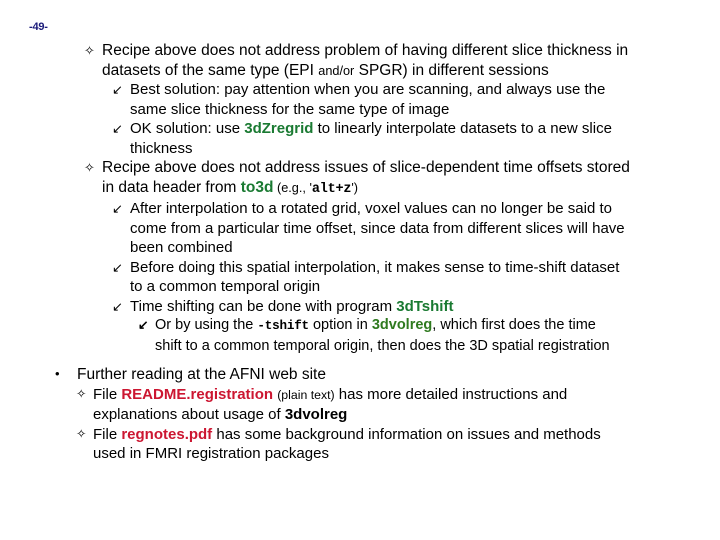  I want to click on text-run: has more detailed instructions and, so click(451, 394).